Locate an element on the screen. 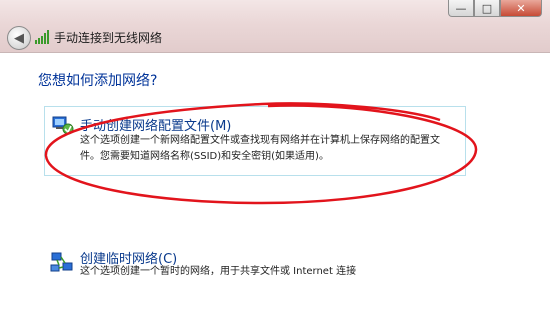 Image resolution: width=550 pixels, height=309 pixels. back-arrow-icon: ◀ is located at coordinates (19, 38).